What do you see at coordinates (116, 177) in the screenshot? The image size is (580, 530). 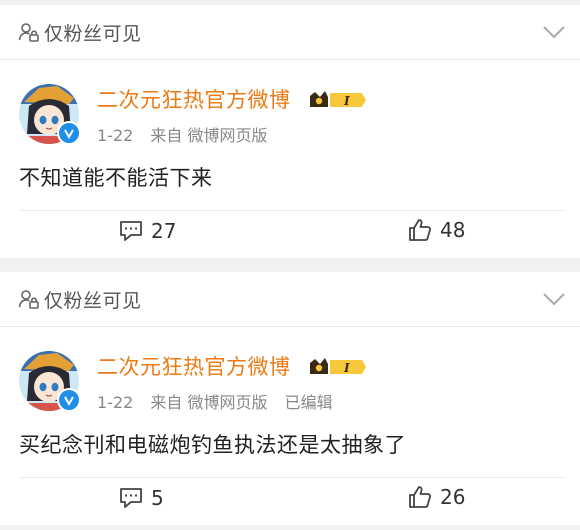 I see `post-text: 不知道能不能活下来` at bounding box center [116, 177].